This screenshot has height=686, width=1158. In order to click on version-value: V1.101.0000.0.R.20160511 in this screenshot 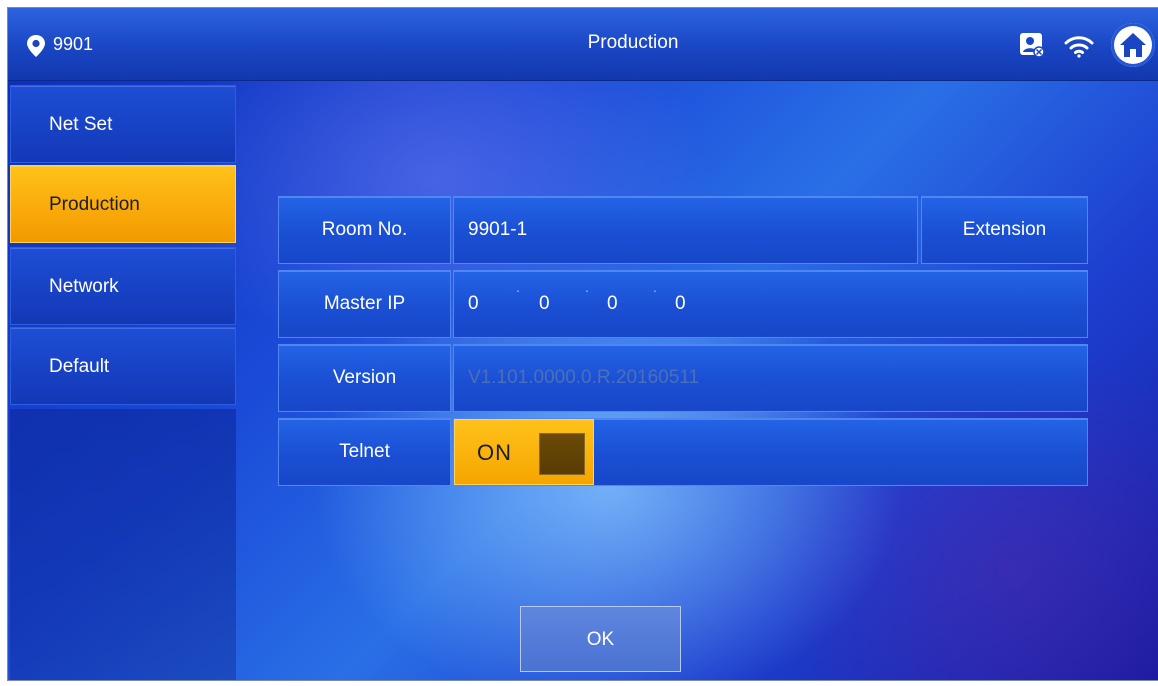, I will do `click(584, 377)`.